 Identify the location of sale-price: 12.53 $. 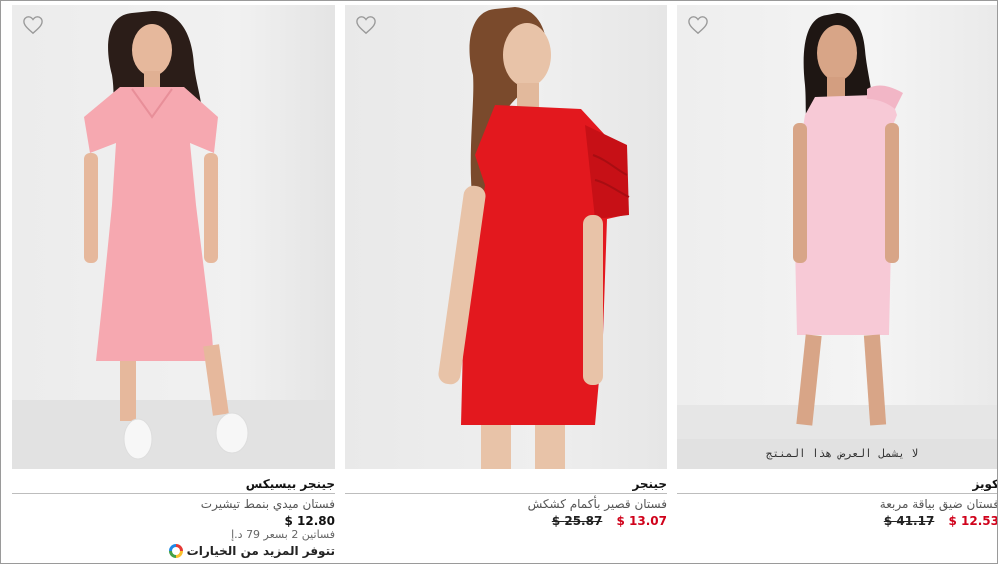
(973, 521).